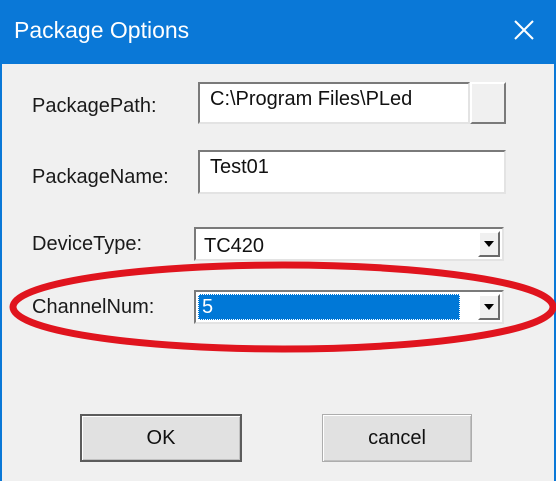 The width and height of the screenshot is (556, 481). What do you see at coordinates (87, 244) in the screenshot?
I see `device-type-label: DeviceType:` at bounding box center [87, 244].